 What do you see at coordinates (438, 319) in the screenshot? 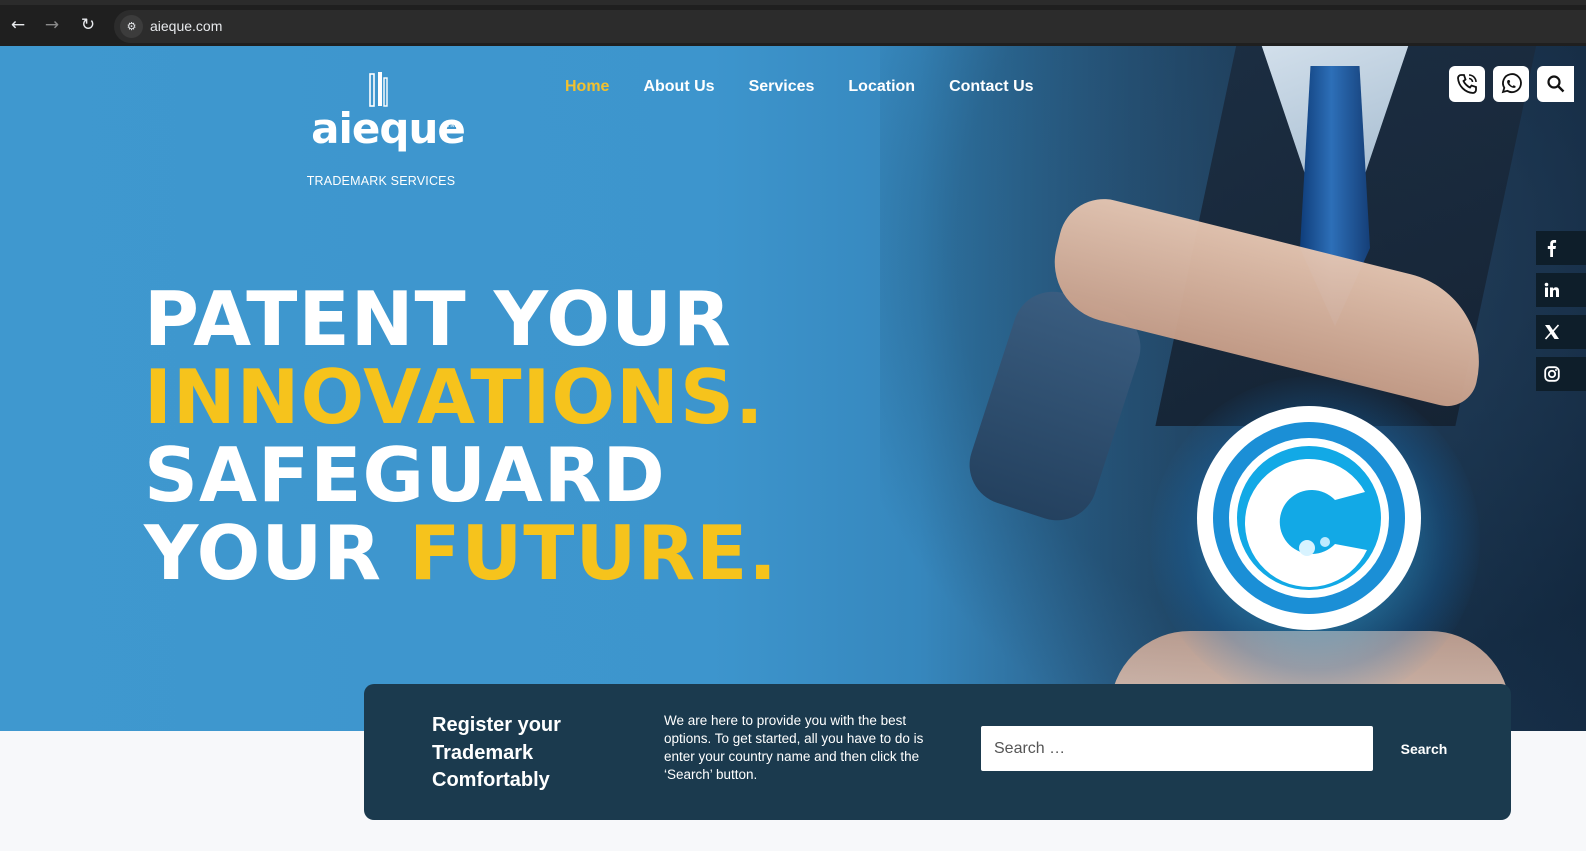
I see `headline-line-1: PATENT YOUR` at bounding box center [438, 319].